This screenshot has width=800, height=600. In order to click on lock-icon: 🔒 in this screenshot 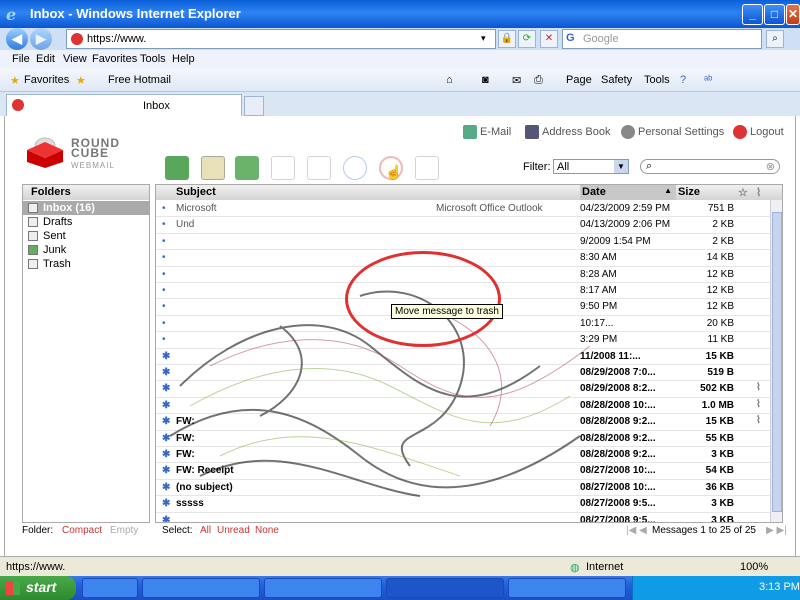, I will do `click(507, 39)`.